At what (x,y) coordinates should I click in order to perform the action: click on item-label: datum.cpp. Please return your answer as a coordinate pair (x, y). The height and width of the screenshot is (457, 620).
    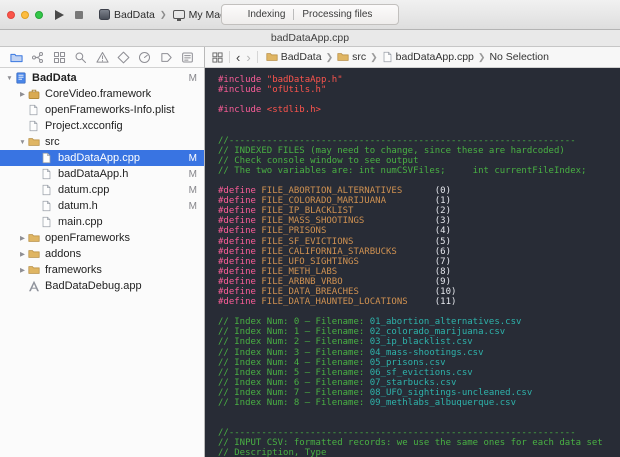
    Looking at the image, I should click on (84, 190).